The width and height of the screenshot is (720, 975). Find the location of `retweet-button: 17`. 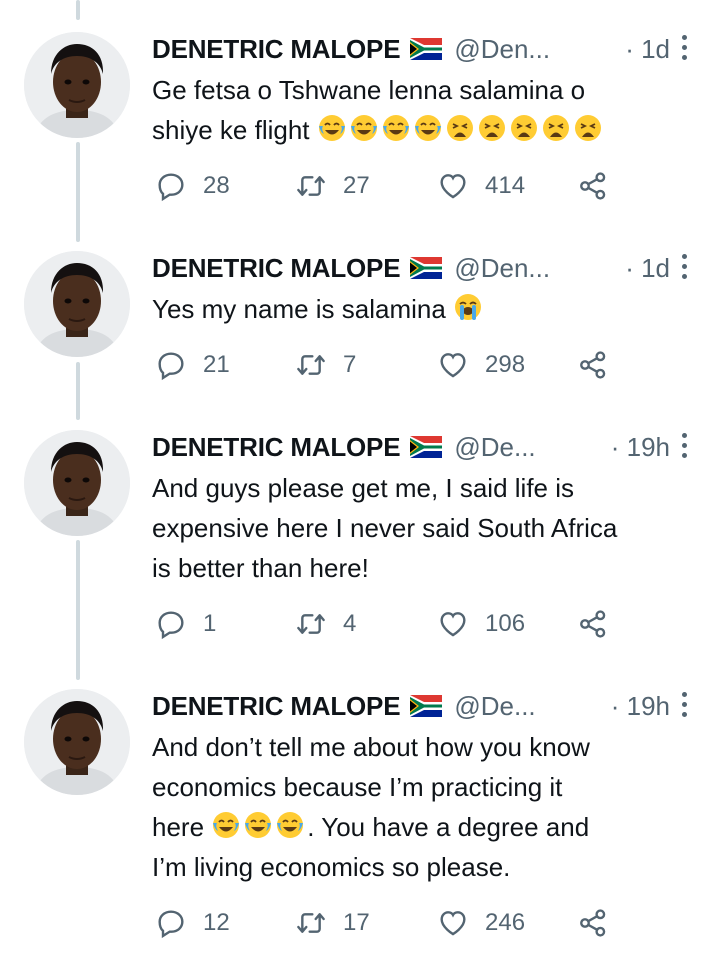

retweet-button: 17 is located at coordinates (332, 923).